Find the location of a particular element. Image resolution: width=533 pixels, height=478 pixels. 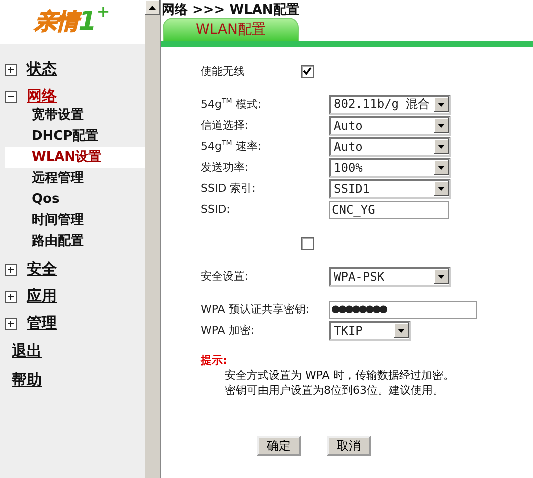

field-label: WPA 加密: is located at coordinates (228, 330).